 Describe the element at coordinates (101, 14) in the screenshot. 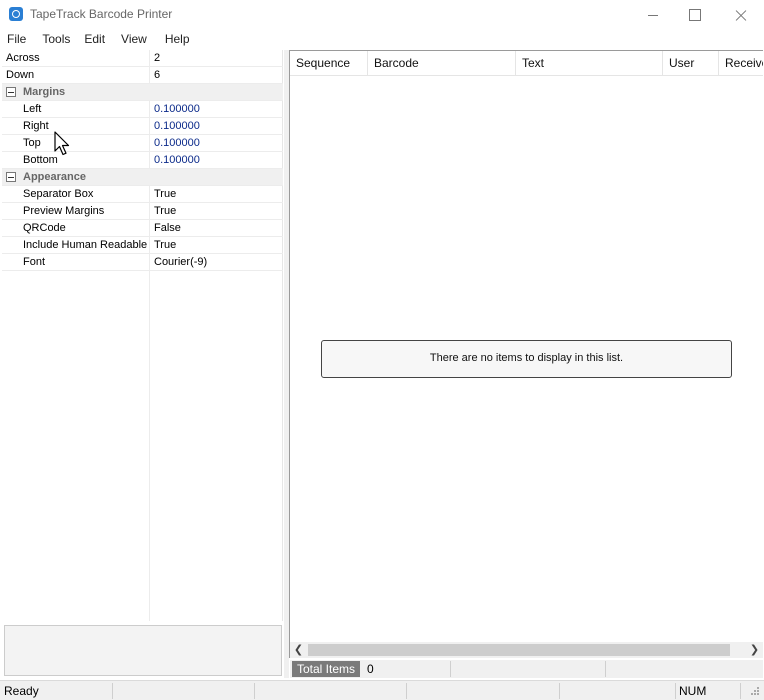

I see `window-title: TapeTrack Barcode Printer` at that location.